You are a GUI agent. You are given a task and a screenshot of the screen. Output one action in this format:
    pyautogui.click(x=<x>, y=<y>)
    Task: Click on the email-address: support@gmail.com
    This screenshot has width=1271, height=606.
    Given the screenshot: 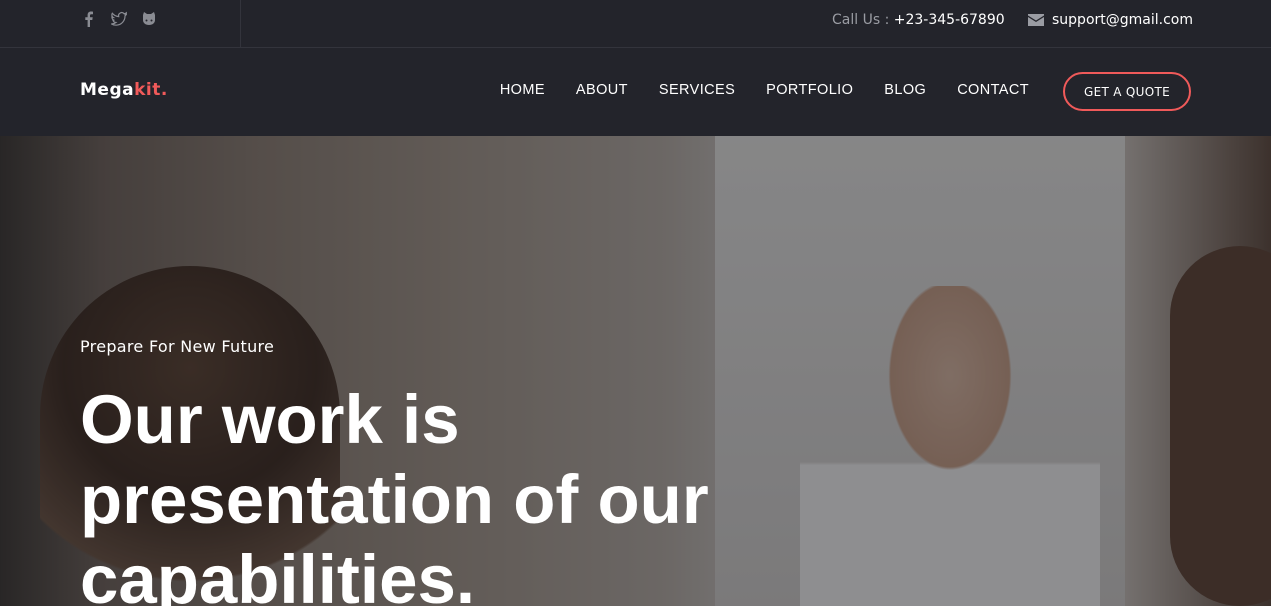 What is the action you would take?
    pyautogui.click(x=1122, y=20)
    